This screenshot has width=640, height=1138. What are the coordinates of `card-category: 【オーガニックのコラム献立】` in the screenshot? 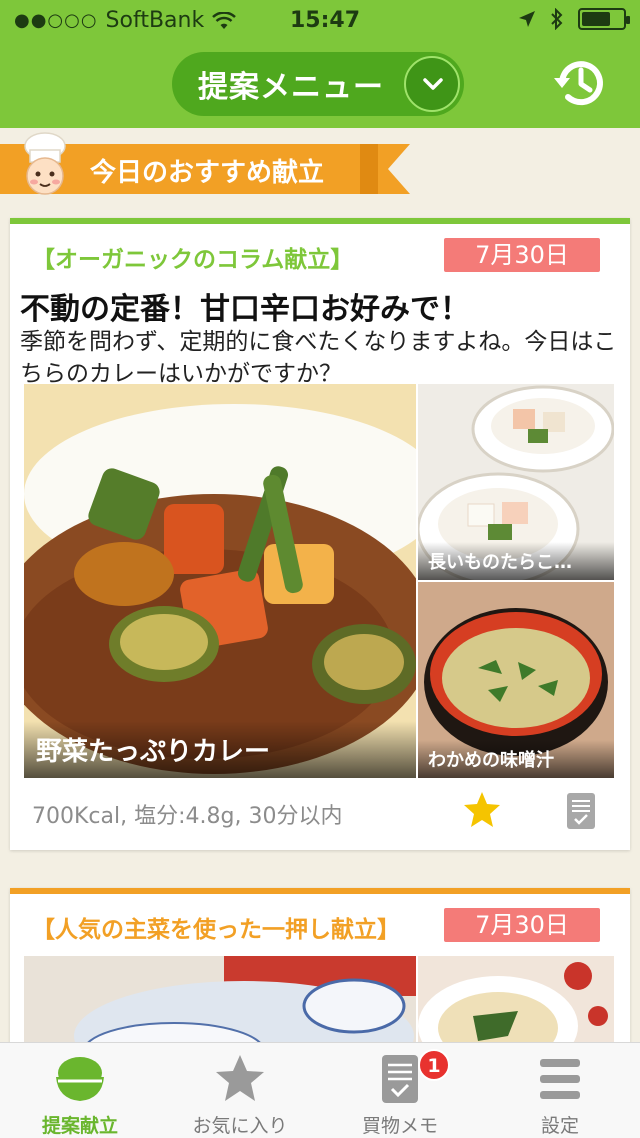 It's located at (193, 260).